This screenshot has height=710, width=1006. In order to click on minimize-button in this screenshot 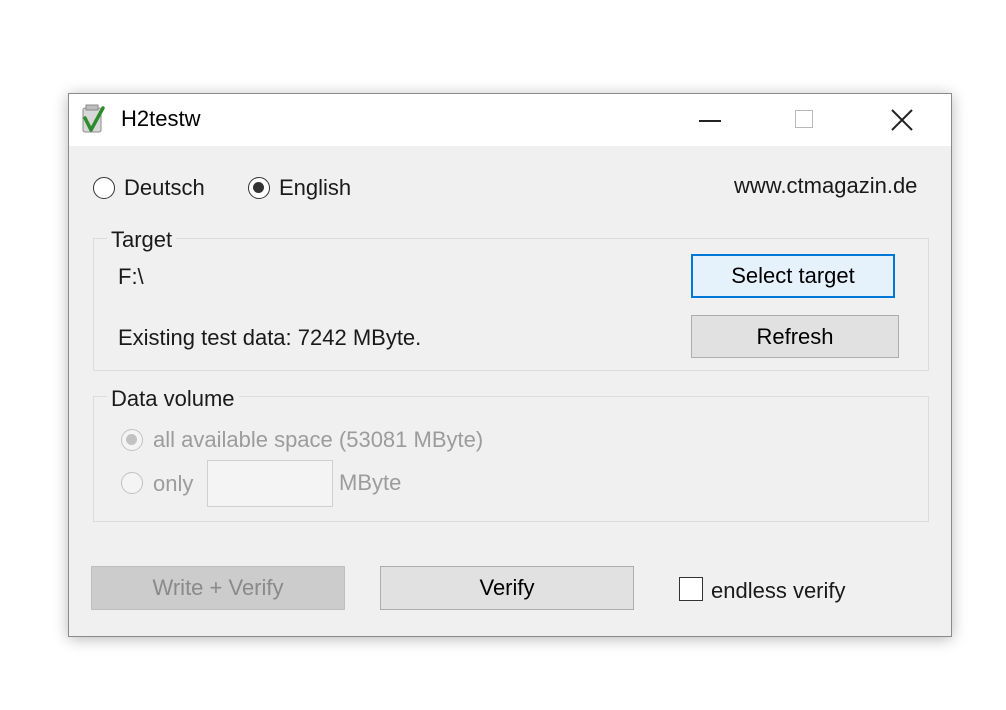, I will do `click(709, 120)`.